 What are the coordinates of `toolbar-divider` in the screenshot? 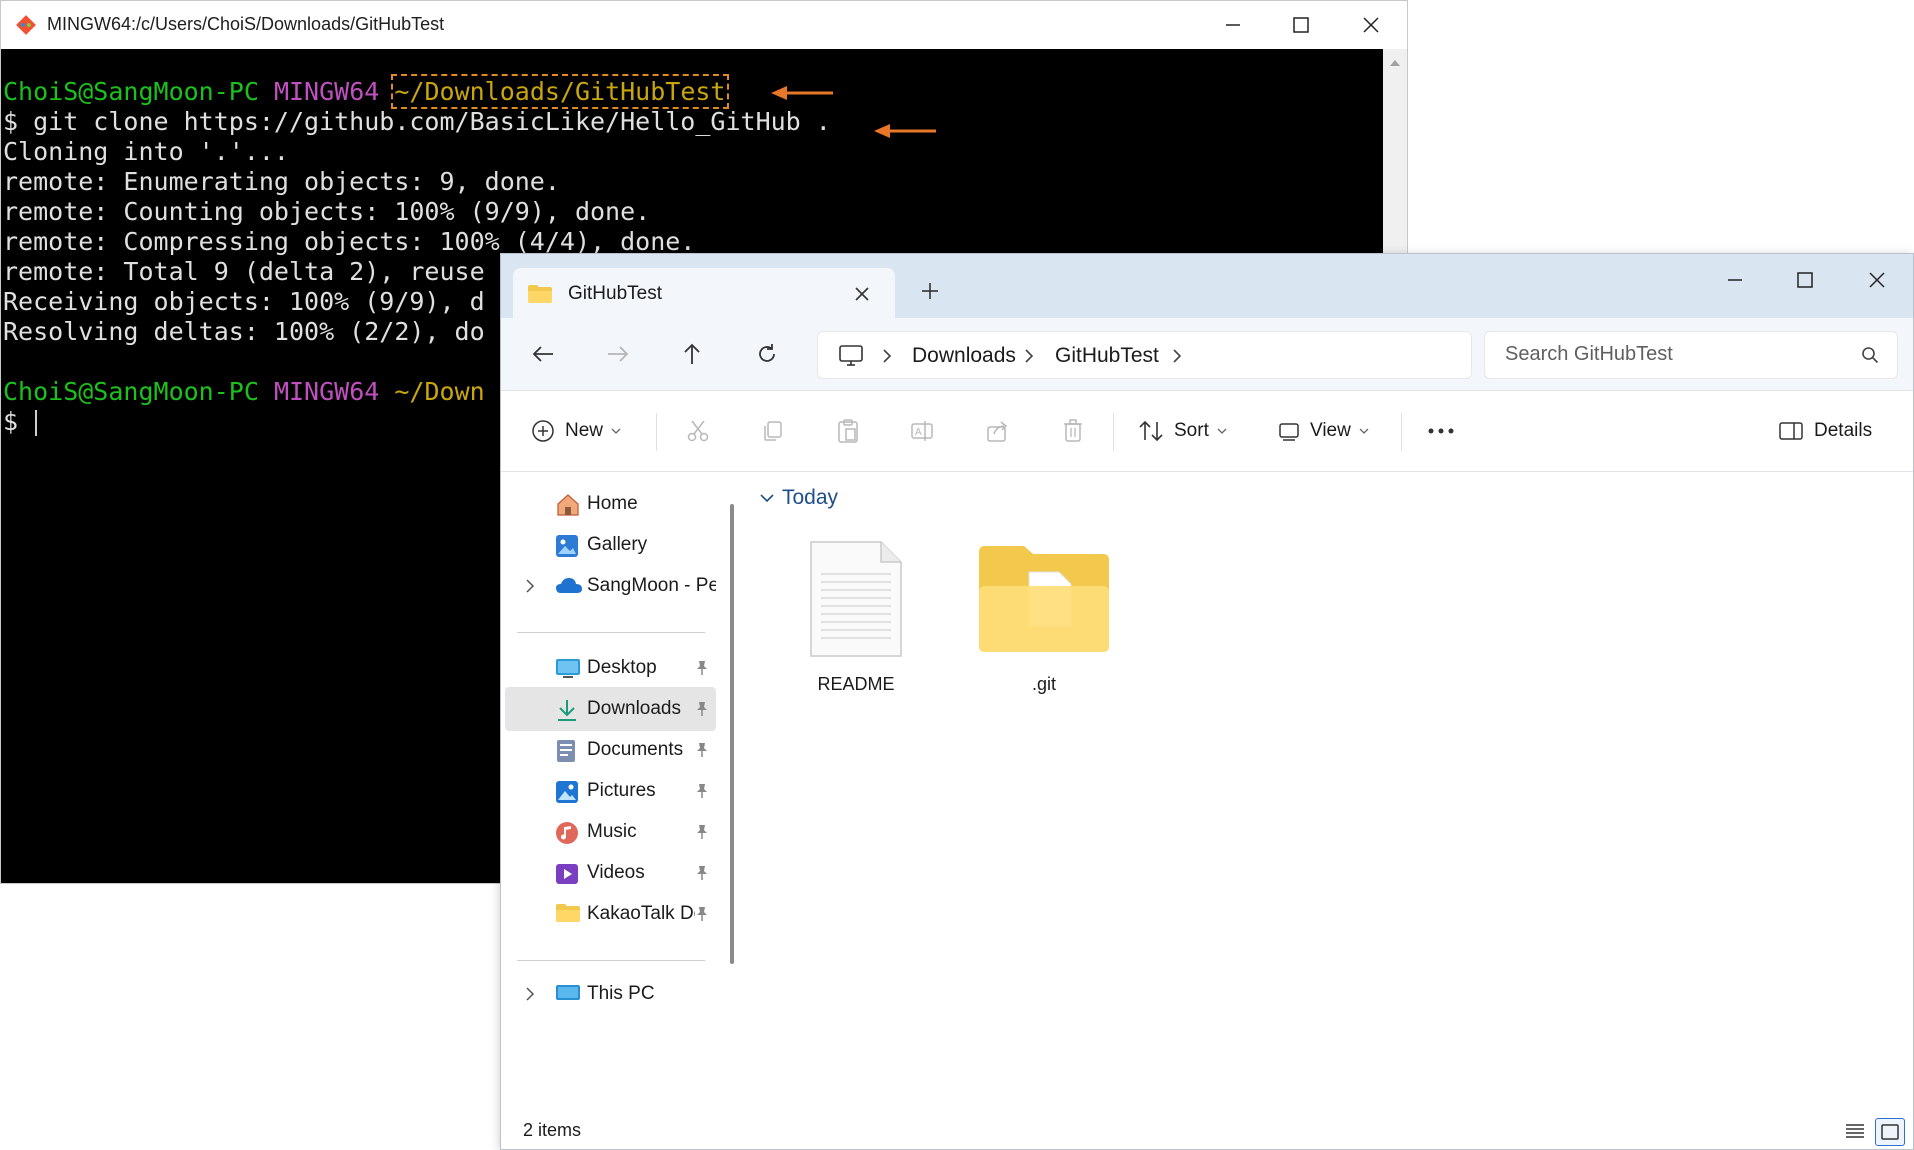 It's located at (1401, 432).